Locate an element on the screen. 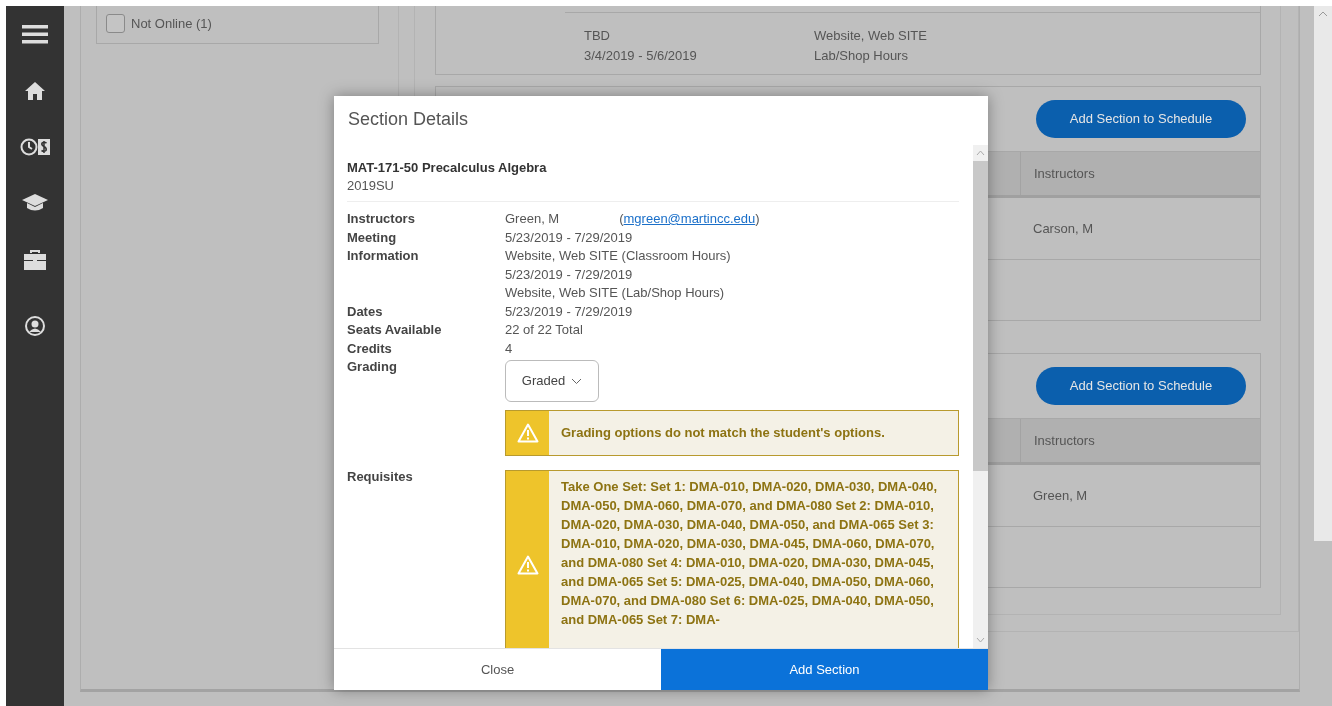  field-label: Meeting Information is located at coordinates (383, 246).